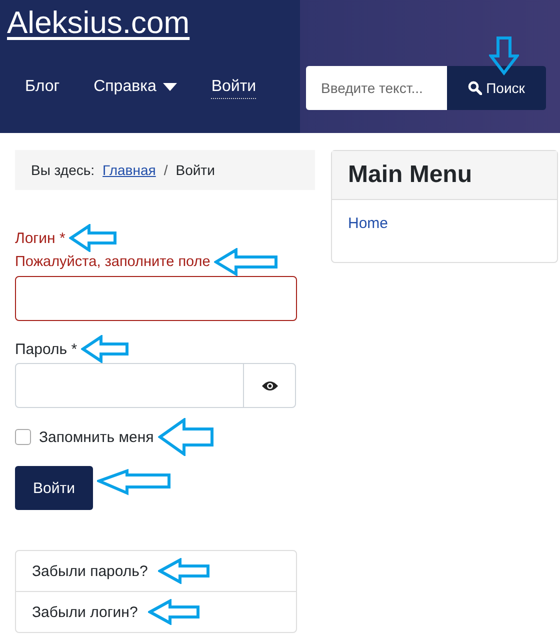  Describe the element at coordinates (129, 170) in the screenshot. I see `breadcrumb-link: Главная` at that location.